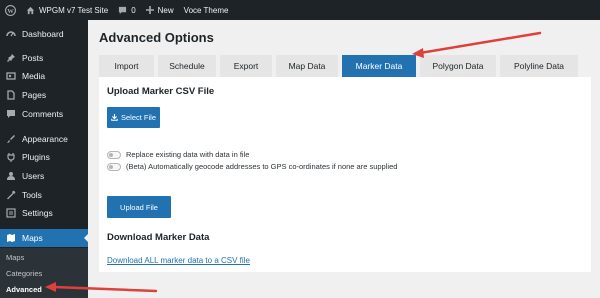  I want to click on sidebar-item-maps: Maps, so click(44, 238).